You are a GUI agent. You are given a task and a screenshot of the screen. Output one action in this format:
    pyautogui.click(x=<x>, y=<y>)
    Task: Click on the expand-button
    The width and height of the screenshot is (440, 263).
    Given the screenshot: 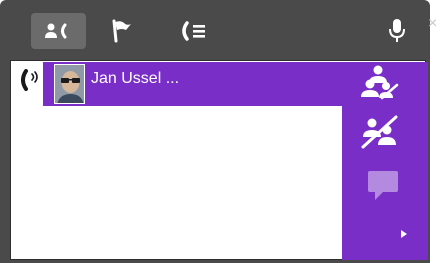 What is the action you would take?
    pyautogui.click(x=404, y=236)
    